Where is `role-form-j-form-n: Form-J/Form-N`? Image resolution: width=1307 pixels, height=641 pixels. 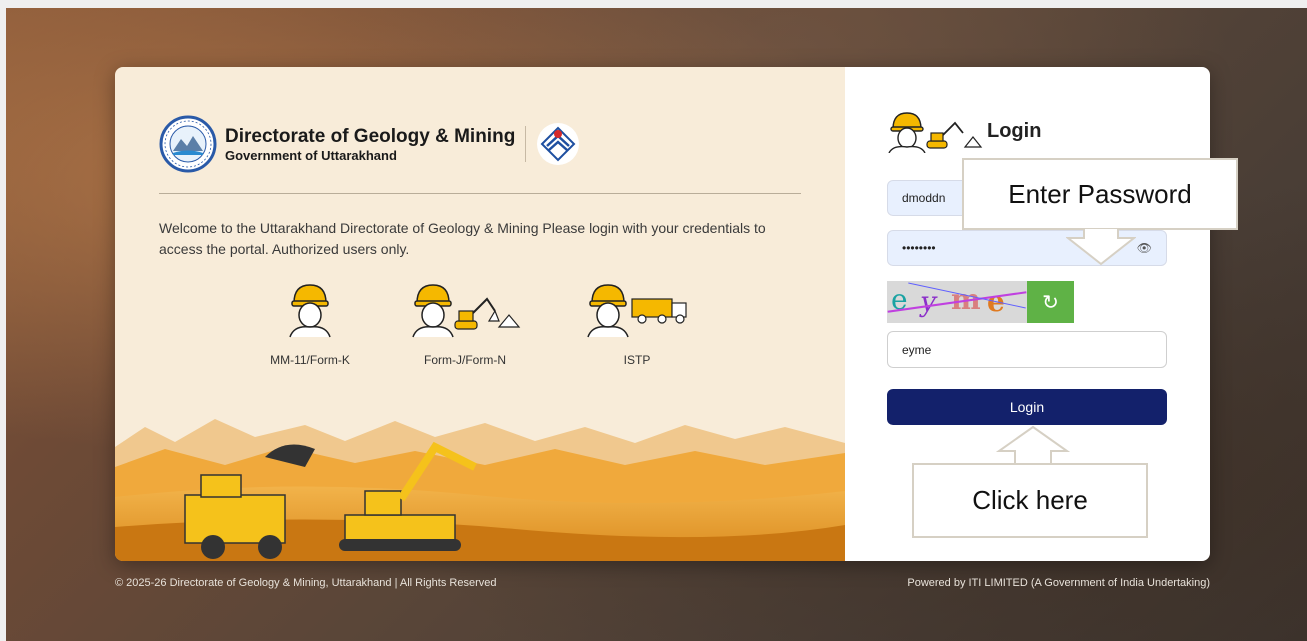 role-form-j-form-n: Form-J/Form-N is located at coordinates (465, 322).